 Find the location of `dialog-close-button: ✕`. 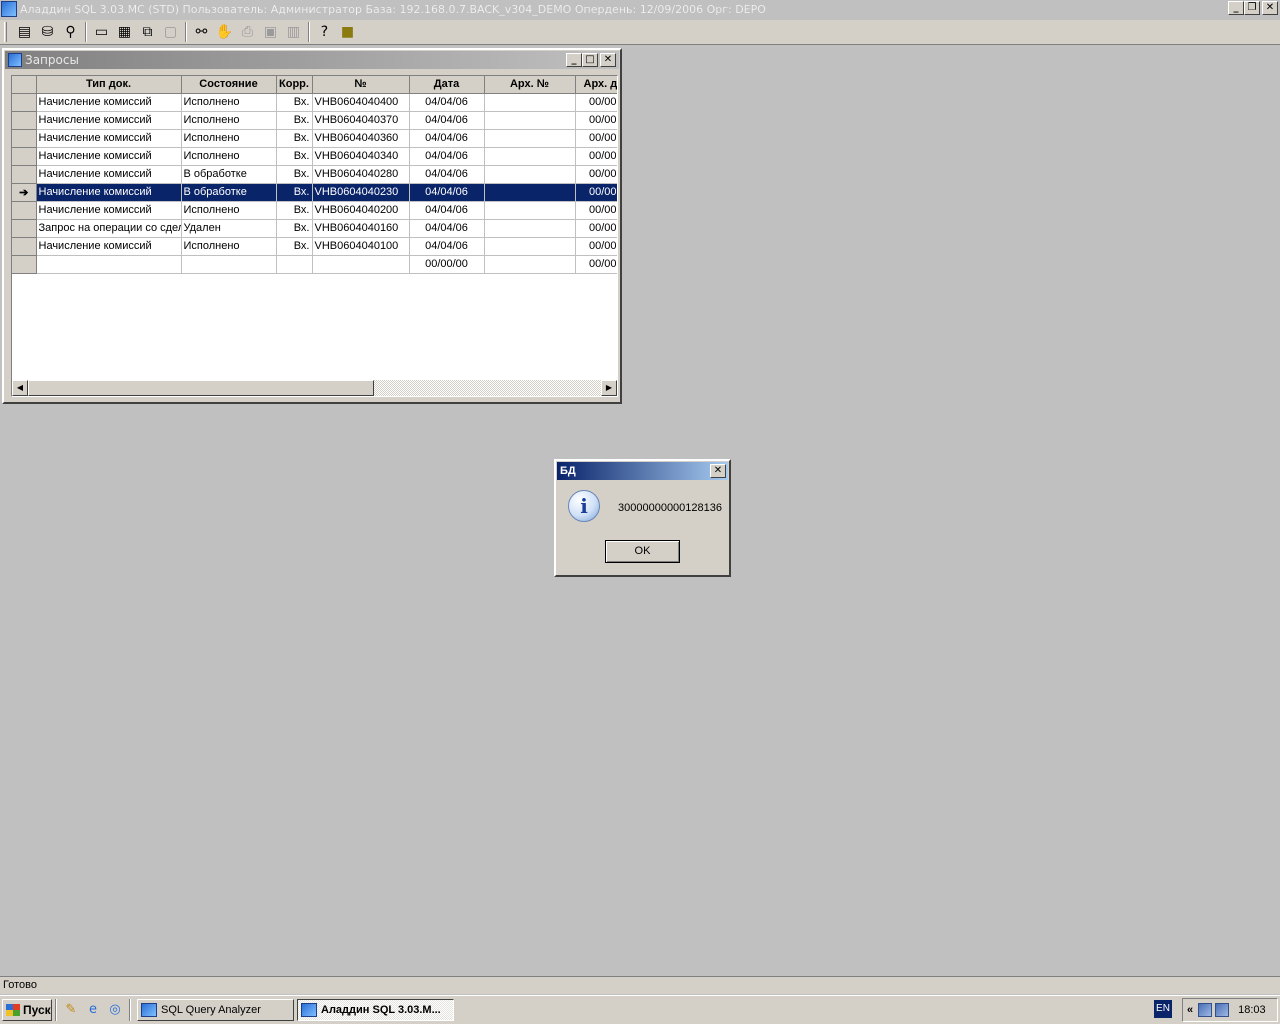

dialog-close-button: ✕ is located at coordinates (718, 471).